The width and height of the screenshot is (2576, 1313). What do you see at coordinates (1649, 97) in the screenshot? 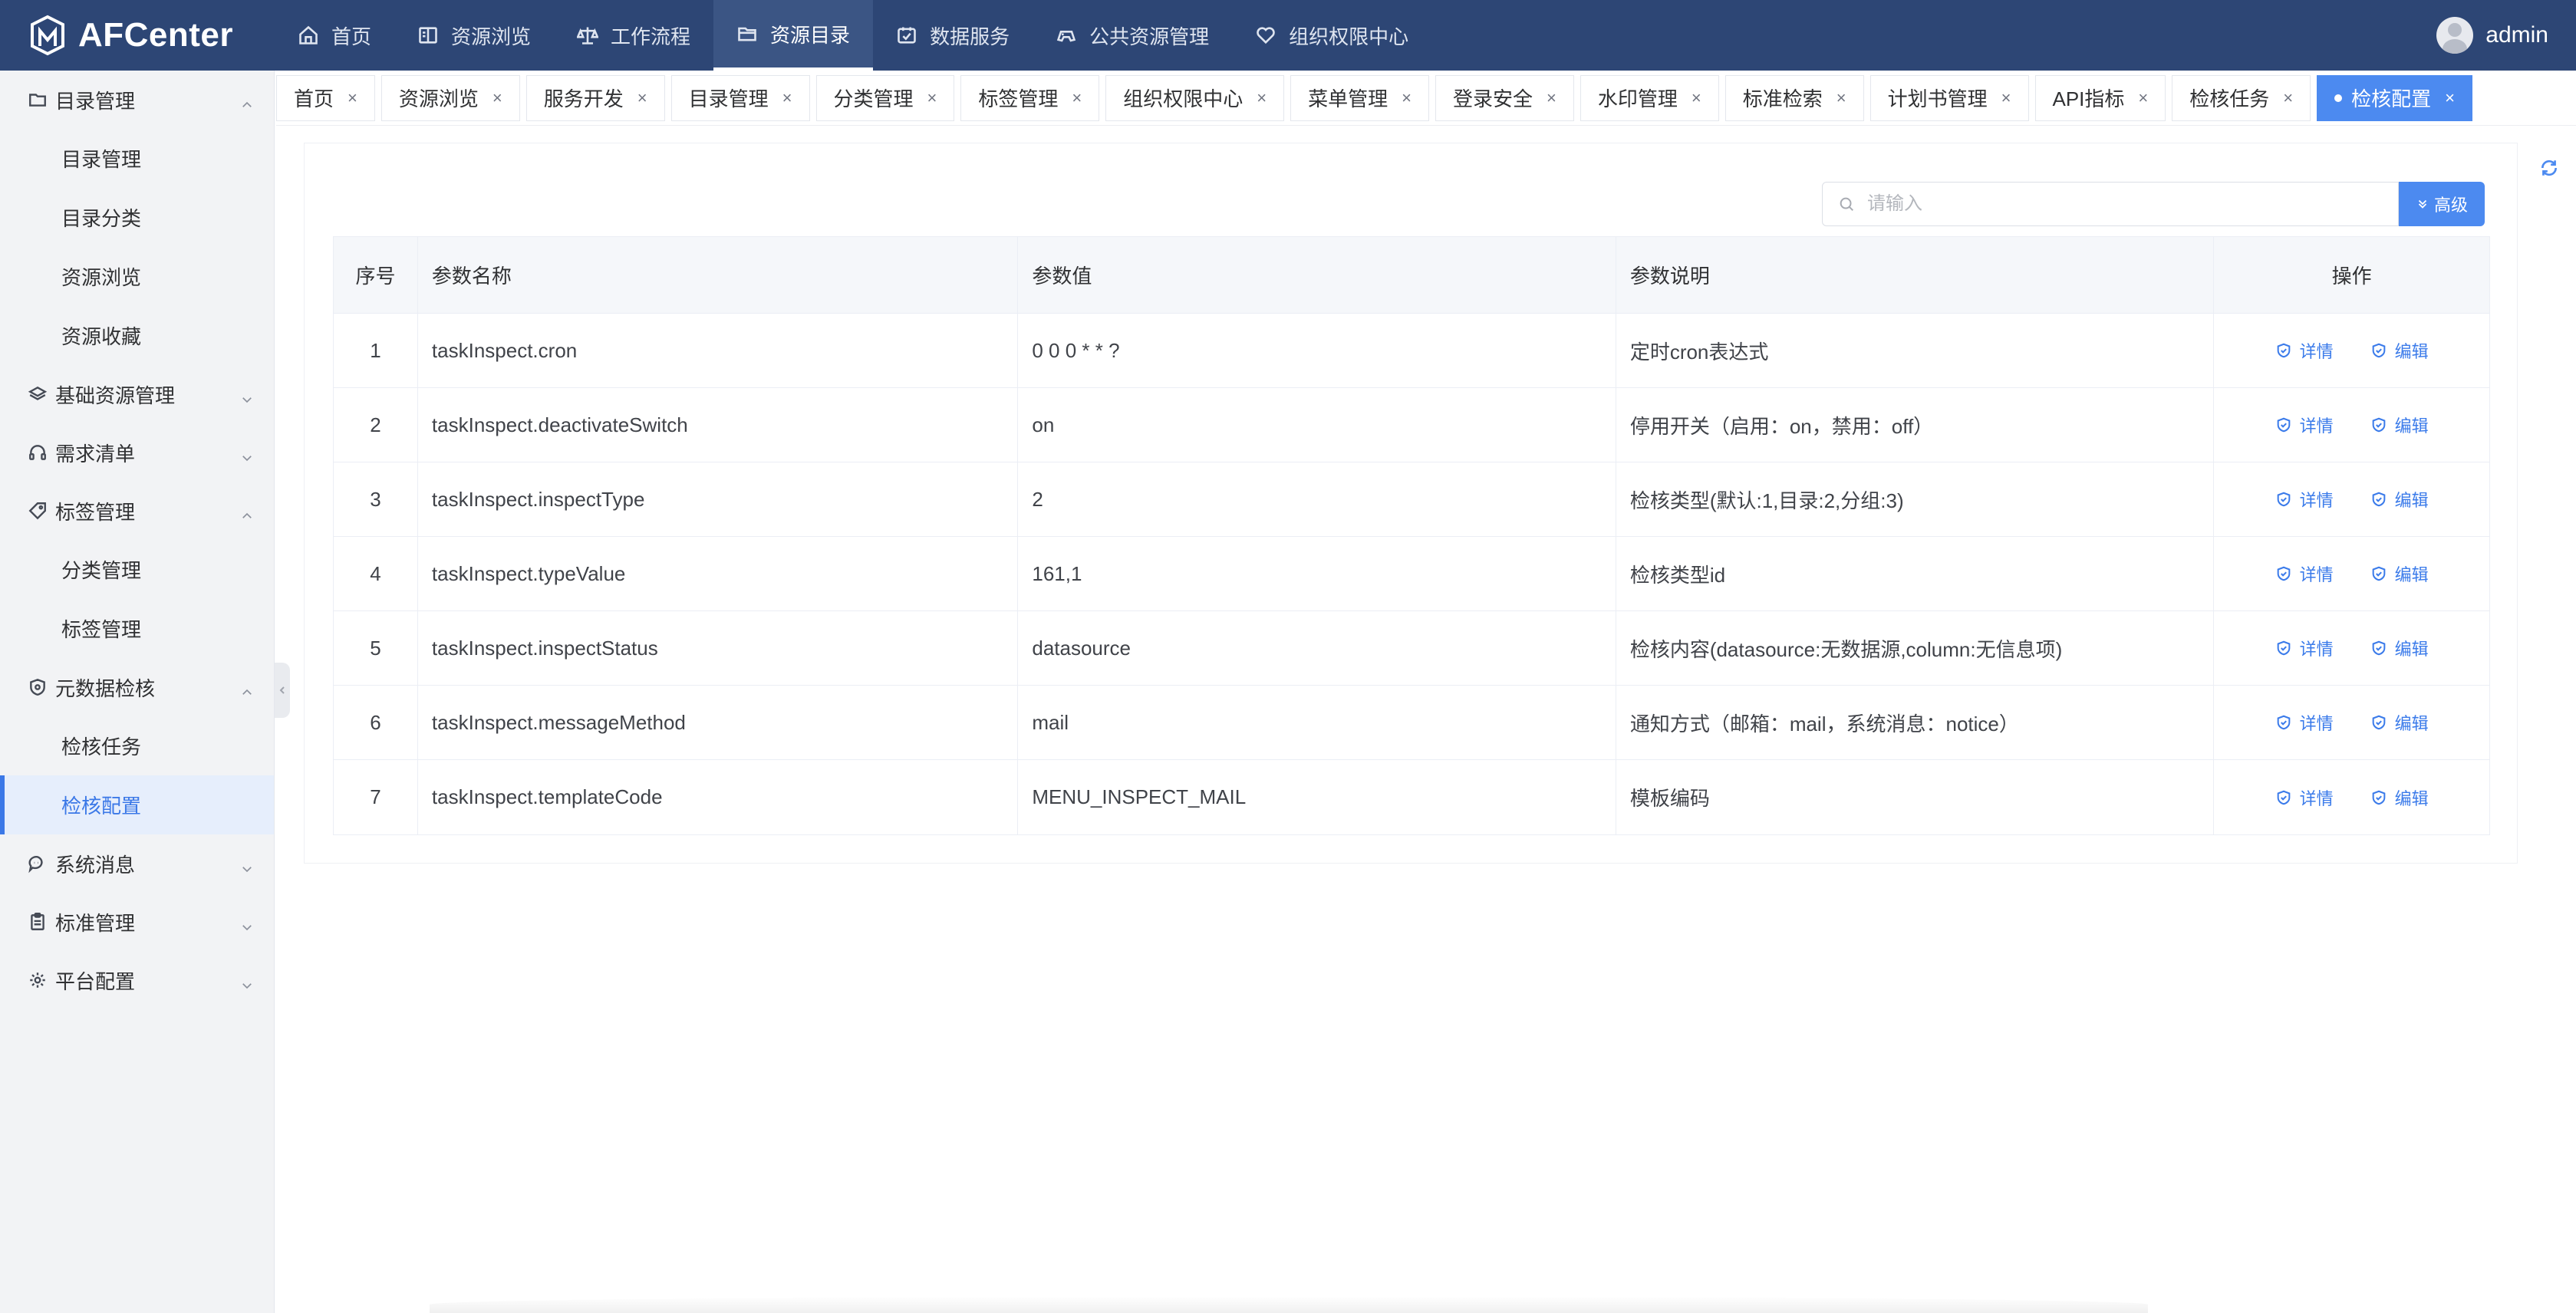
I see `tab-watermark: 水印管理 ×` at bounding box center [1649, 97].